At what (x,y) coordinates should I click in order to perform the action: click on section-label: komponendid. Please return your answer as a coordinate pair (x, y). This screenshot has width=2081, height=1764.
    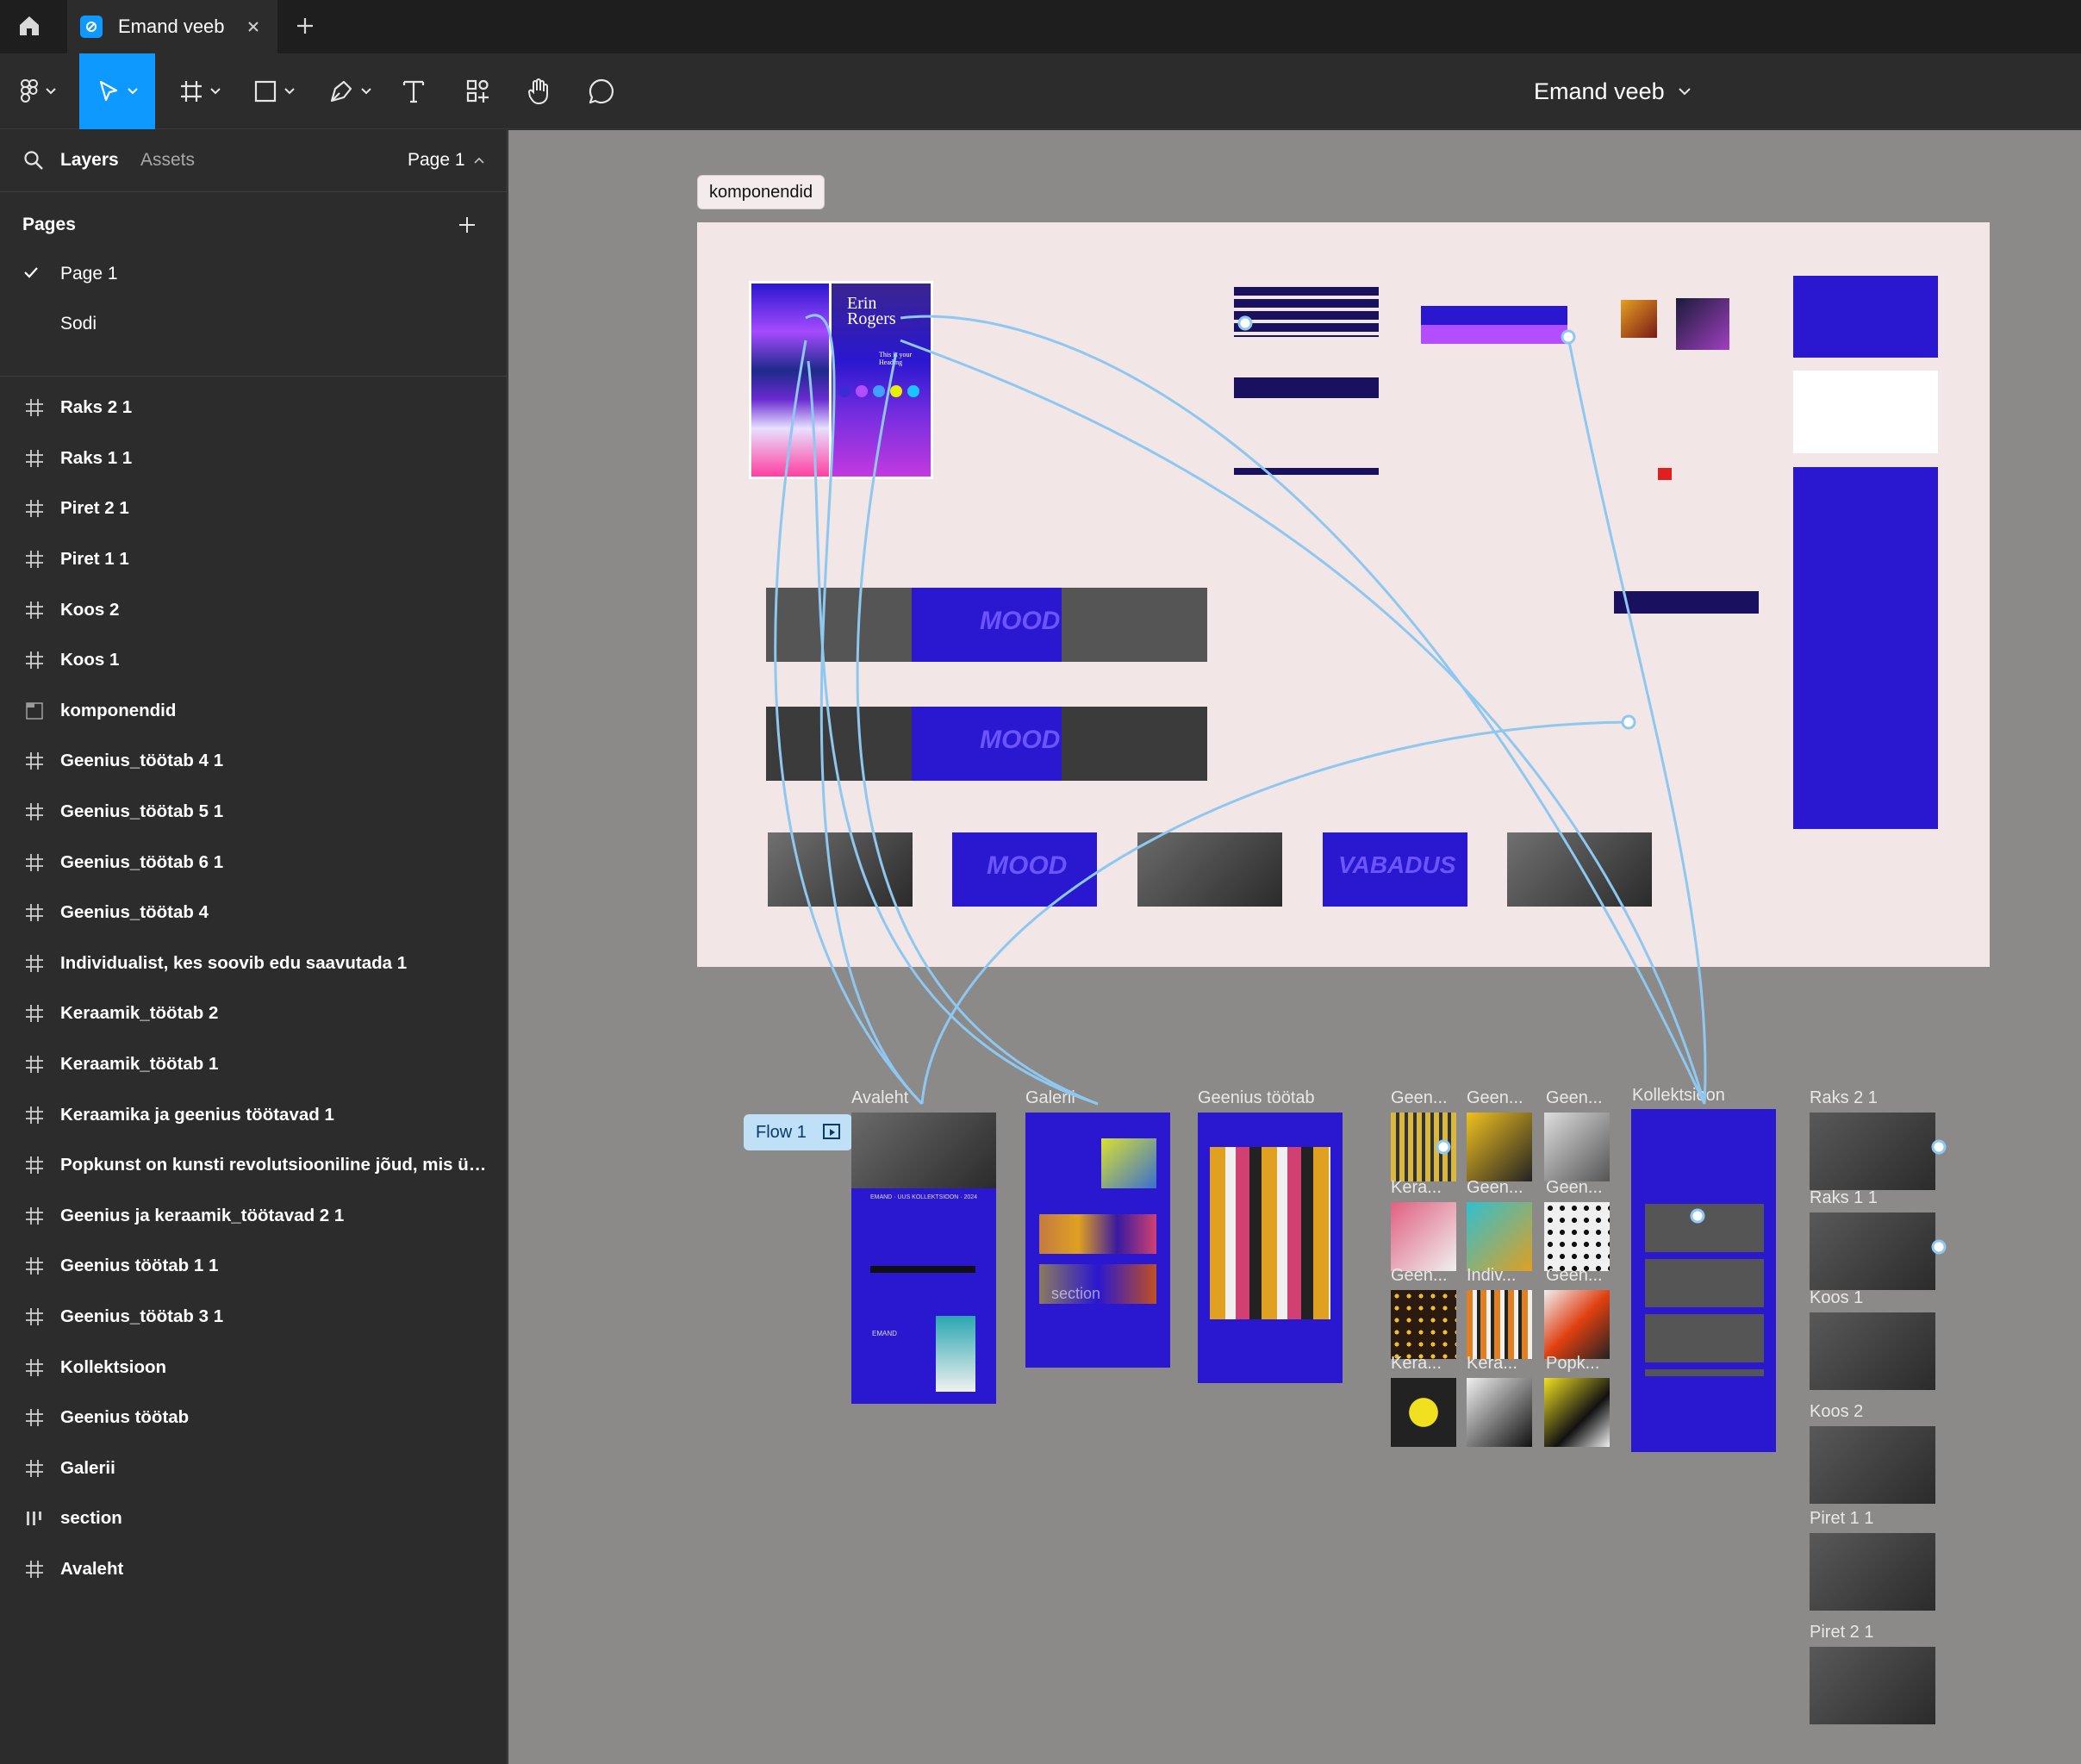
    Looking at the image, I should click on (761, 192).